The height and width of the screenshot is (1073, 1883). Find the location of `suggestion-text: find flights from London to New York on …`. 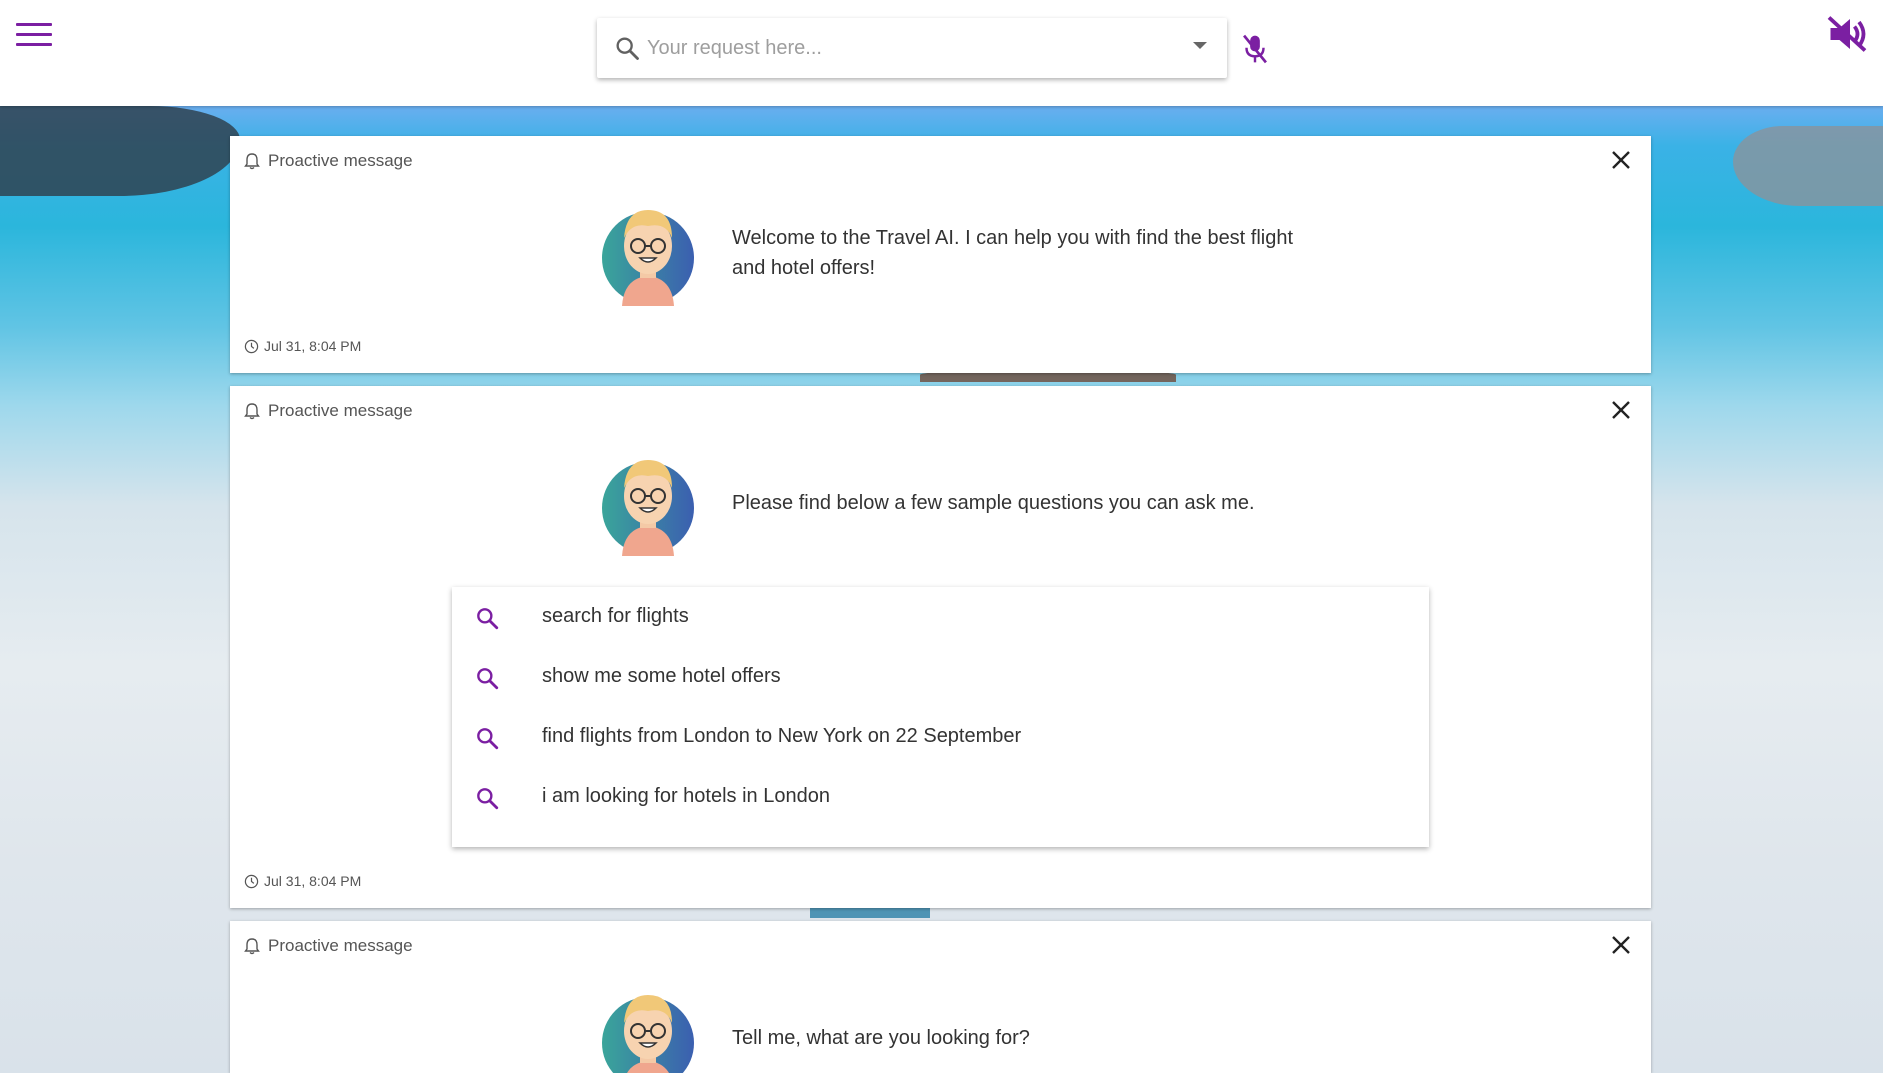

suggestion-text: find flights from London to New York on … is located at coordinates (782, 736).